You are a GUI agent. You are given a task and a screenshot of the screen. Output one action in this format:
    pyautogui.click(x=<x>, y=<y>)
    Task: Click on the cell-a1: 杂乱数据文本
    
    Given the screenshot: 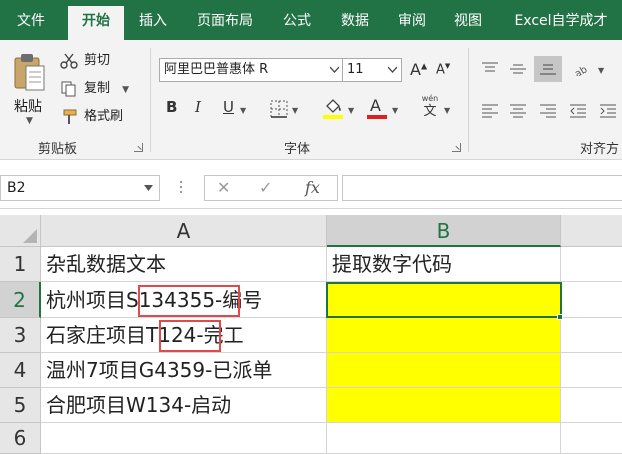 What is the action you would take?
    pyautogui.click(x=184, y=264)
    